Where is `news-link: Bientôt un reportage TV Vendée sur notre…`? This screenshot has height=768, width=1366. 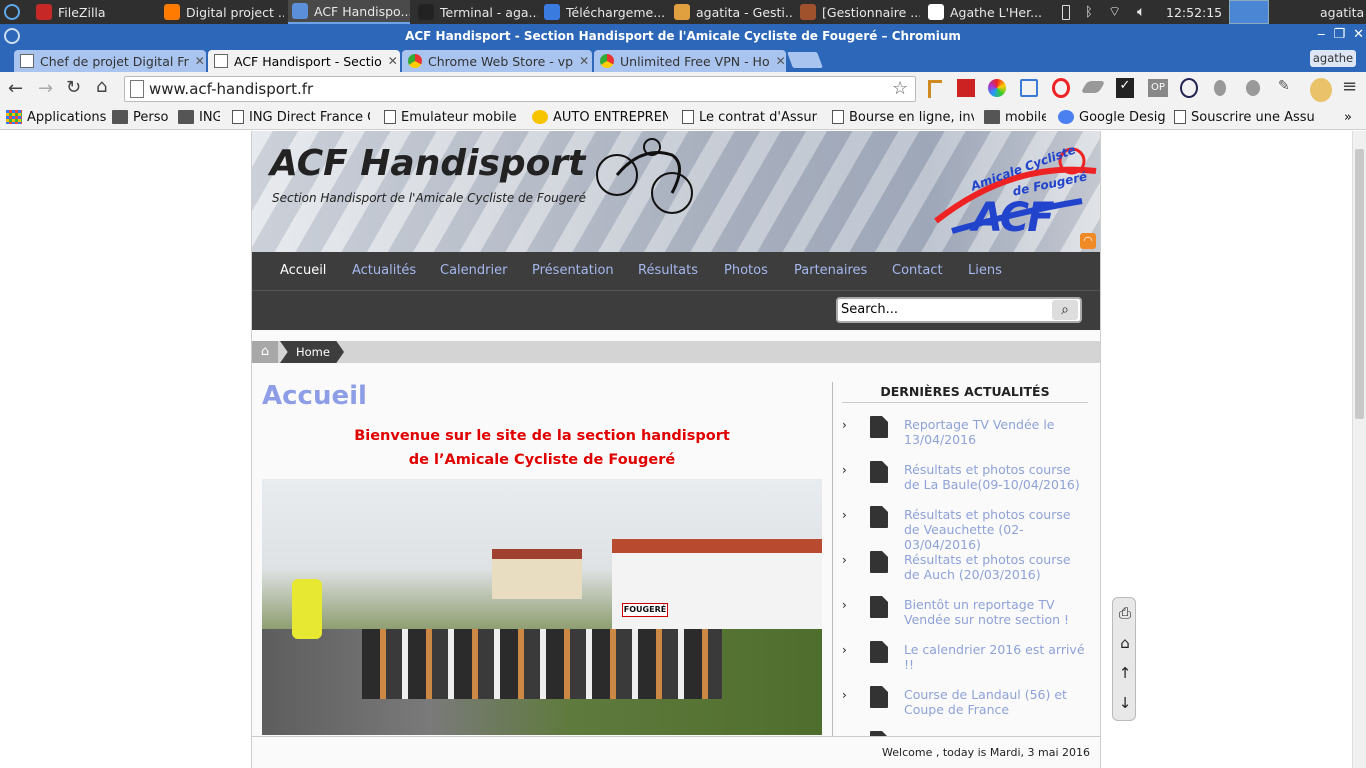
news-link: Bientôt un reportage TV Vendée sur notre… is located at coordinates (996, 612).